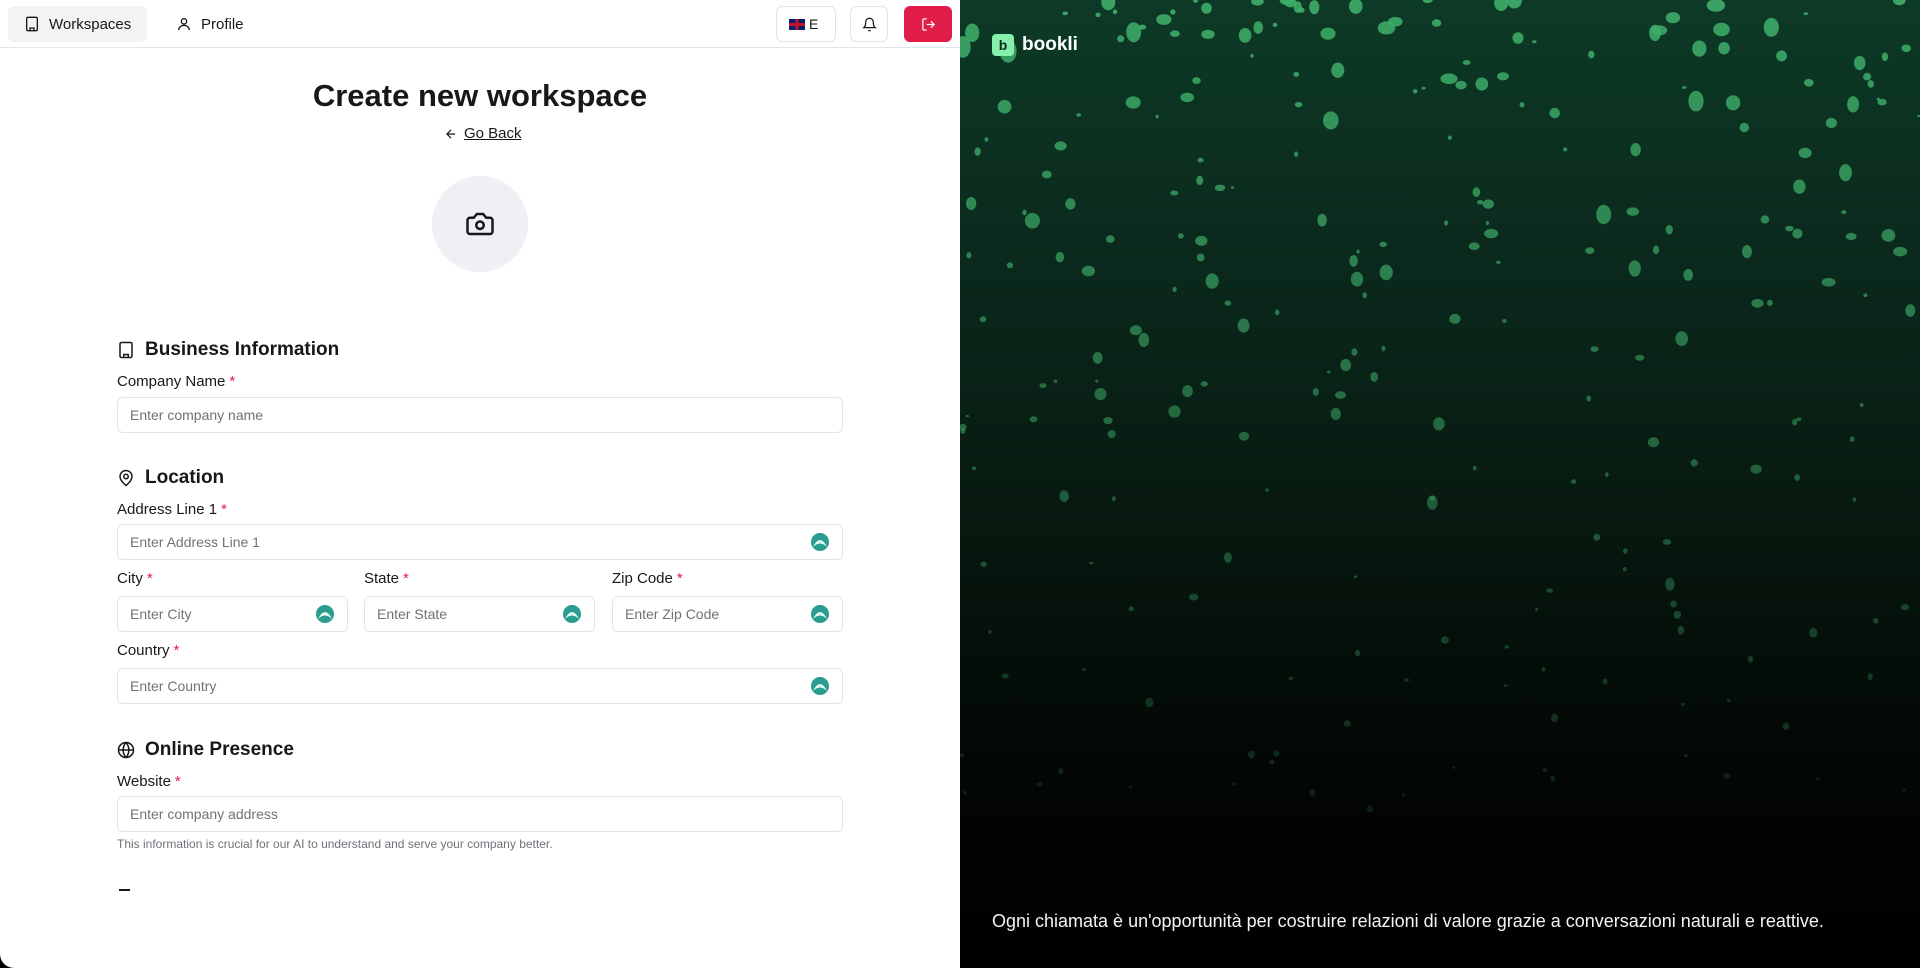  I want to click on globe-icon, so click(126, 750).